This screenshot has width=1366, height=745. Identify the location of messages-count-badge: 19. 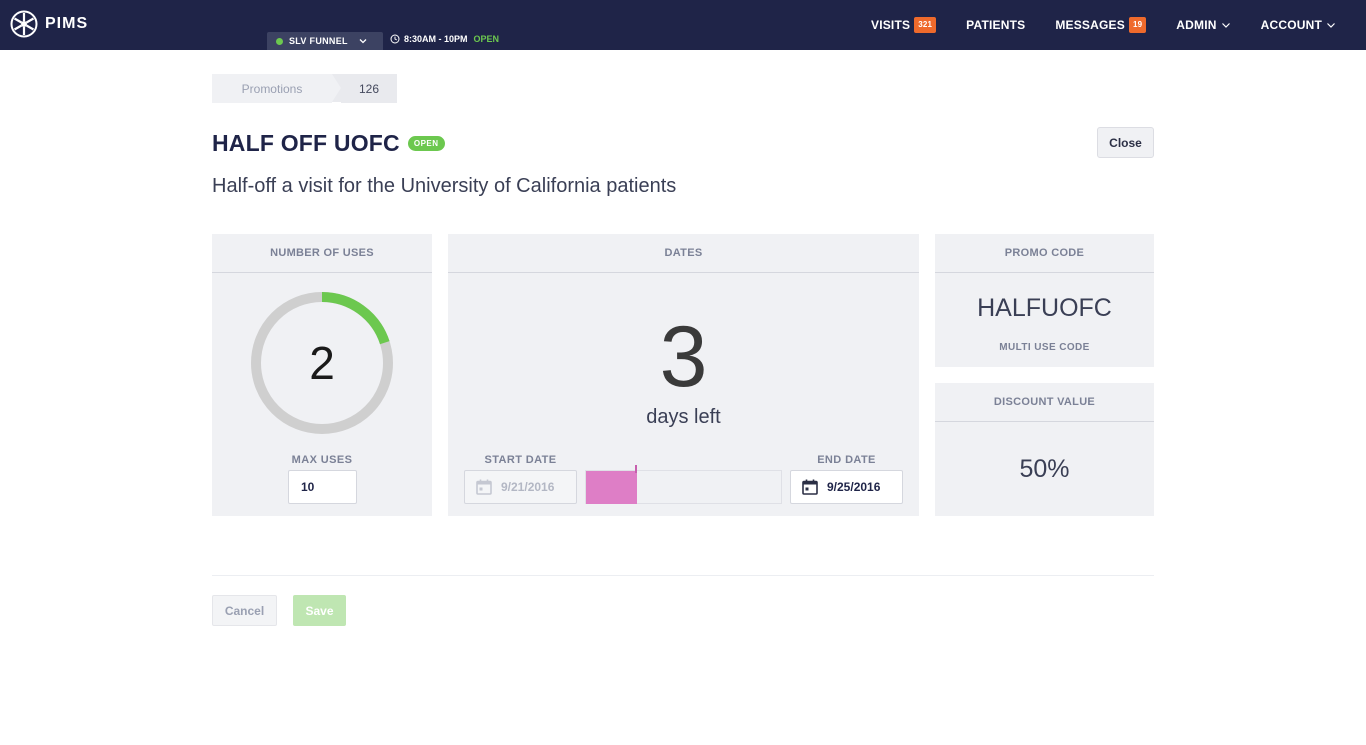
(1137, 25).